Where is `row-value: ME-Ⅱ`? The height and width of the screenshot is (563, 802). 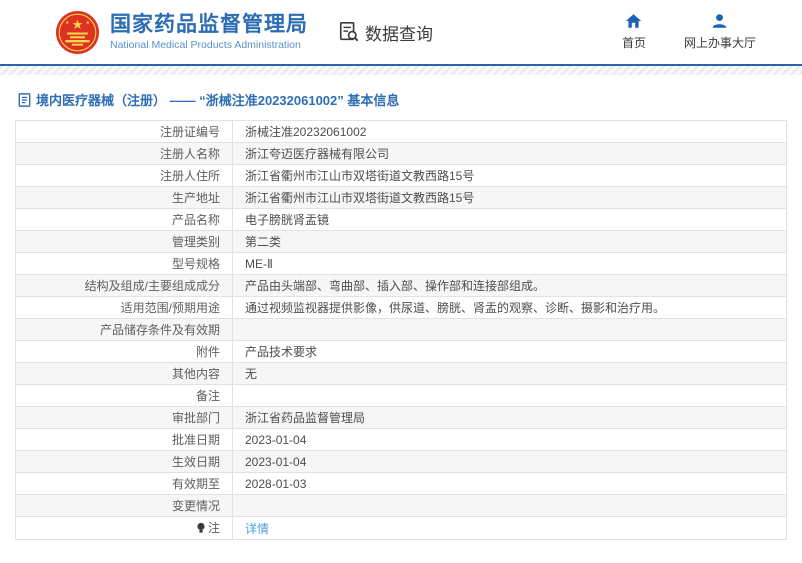 row-value: ME-Ⅱ is located at coordinates (509, 263).